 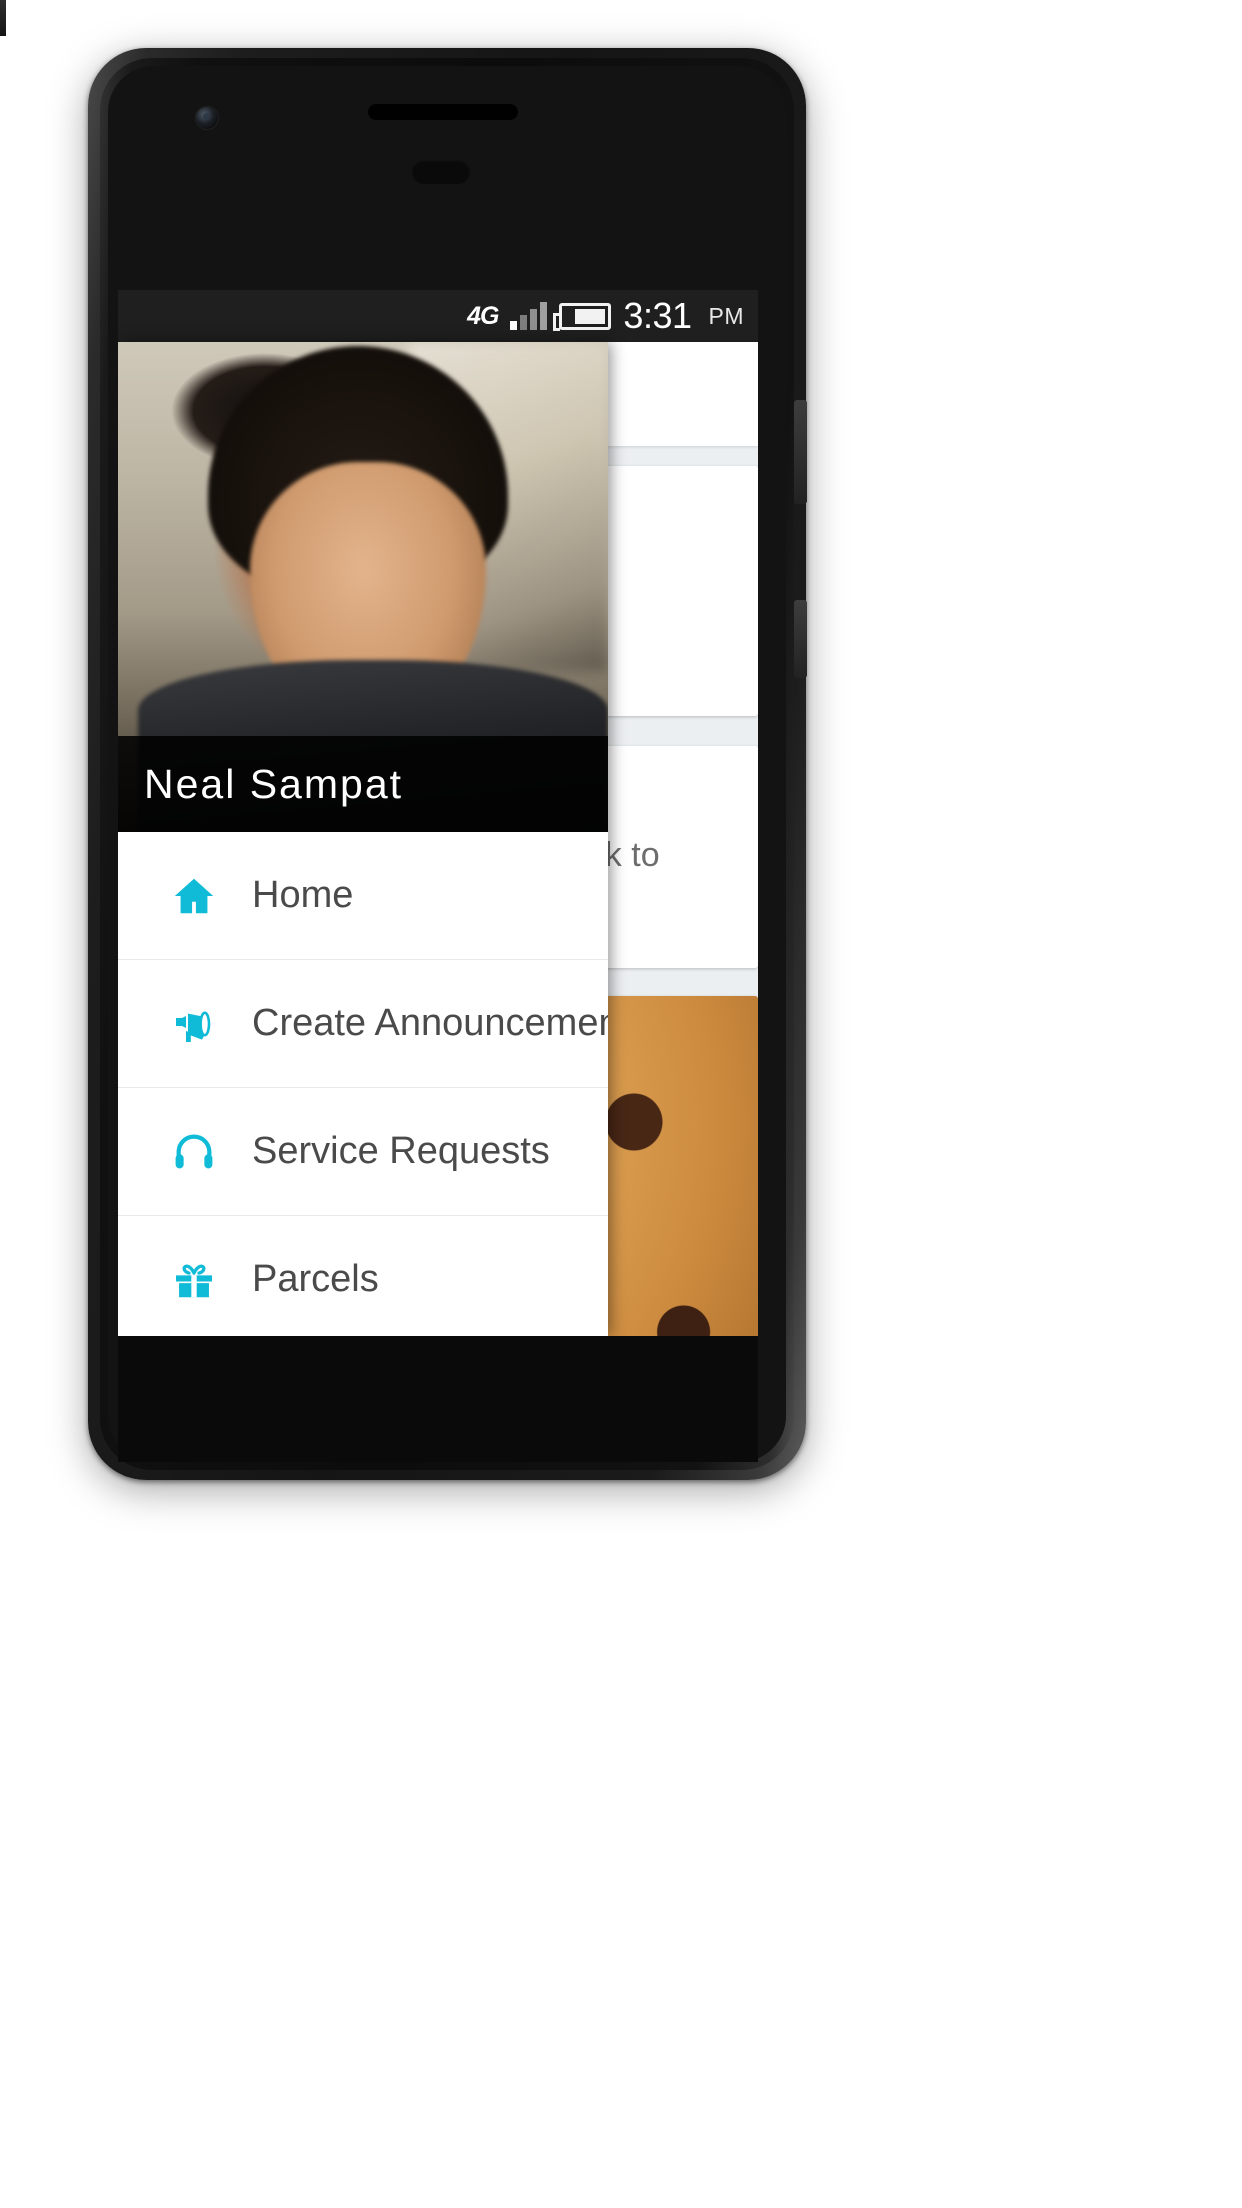 What do you see at coordinates (582, 316) in the screenshot?
I see `battery-icon` at bounding box center [582, 316].